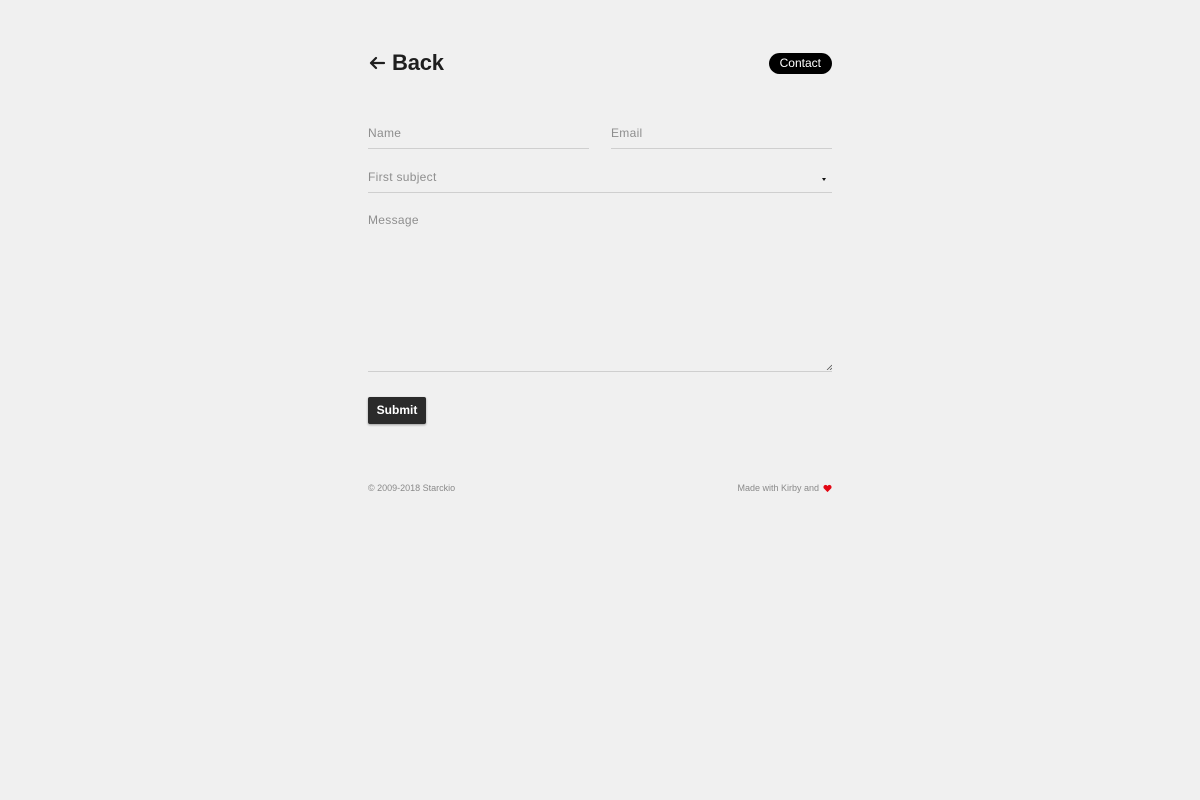  Describe the element at coordinates (377, 63) in the screenshot. I see `arrow-left-icon` at that location.